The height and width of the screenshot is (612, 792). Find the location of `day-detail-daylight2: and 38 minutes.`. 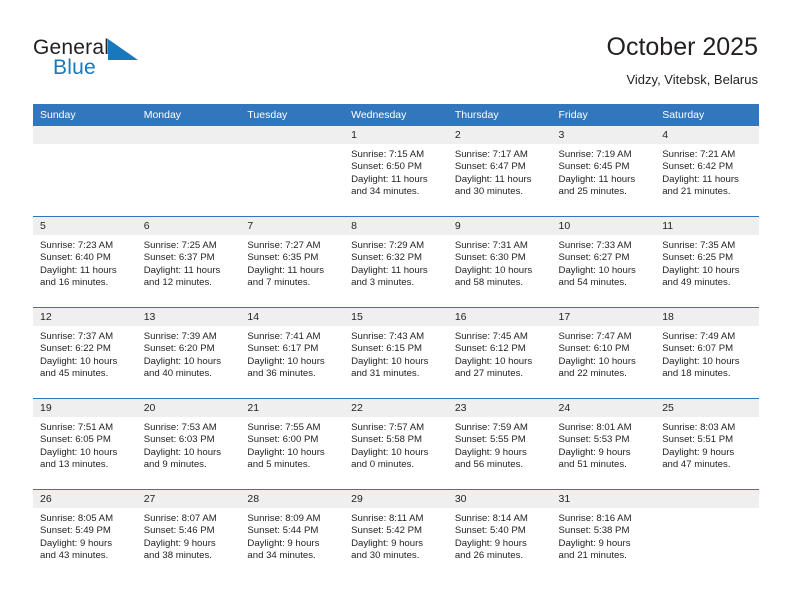

day-detail-daylight2: and 38 minutes. is located at coordinates (177, 556).